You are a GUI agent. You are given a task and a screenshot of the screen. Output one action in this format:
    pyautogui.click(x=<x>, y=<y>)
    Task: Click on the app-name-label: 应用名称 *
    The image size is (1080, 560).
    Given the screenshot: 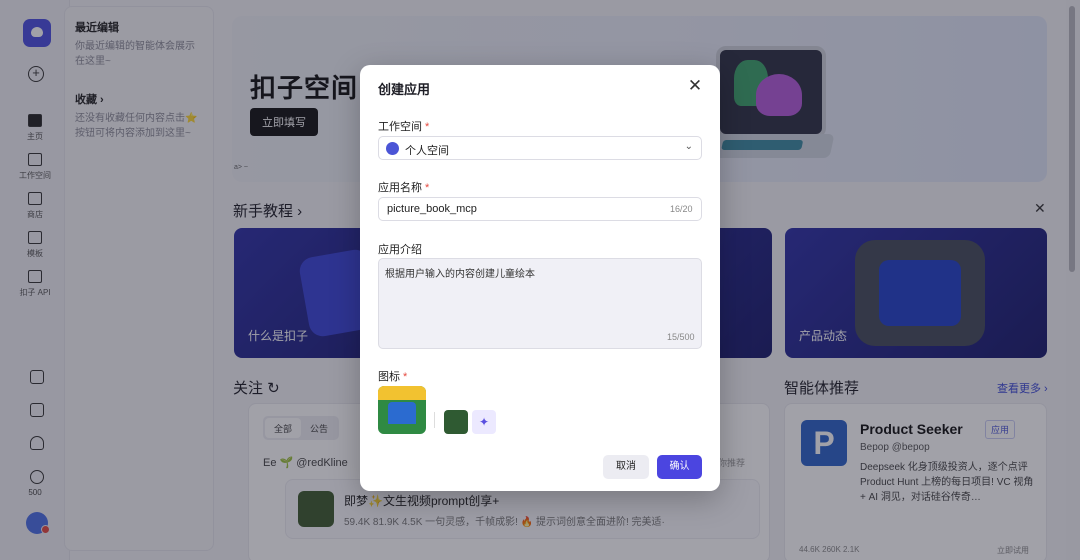 What is the action you would take?
    pyautogui.click(x=403, y=187)
    